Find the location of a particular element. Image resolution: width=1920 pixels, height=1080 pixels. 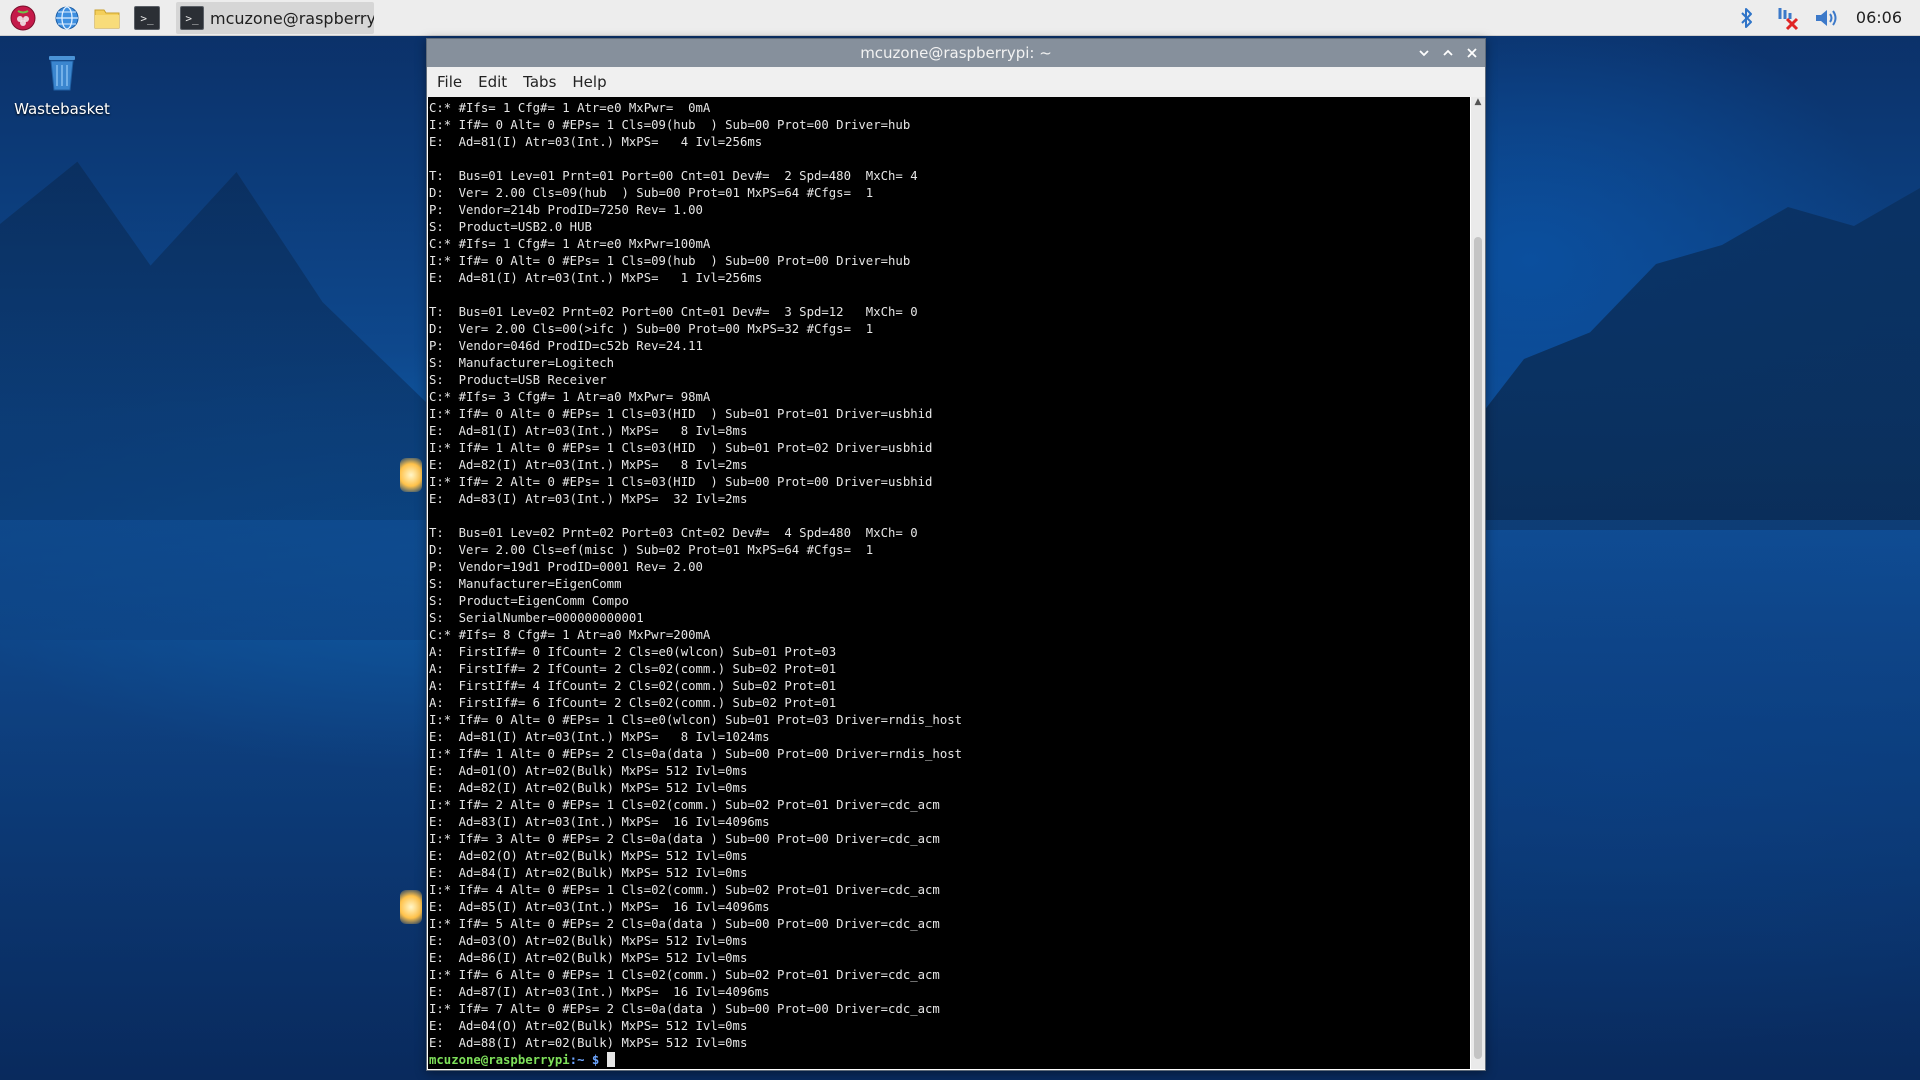

scroll-up-icon: ▲ is located at coordinates (1478, 103).